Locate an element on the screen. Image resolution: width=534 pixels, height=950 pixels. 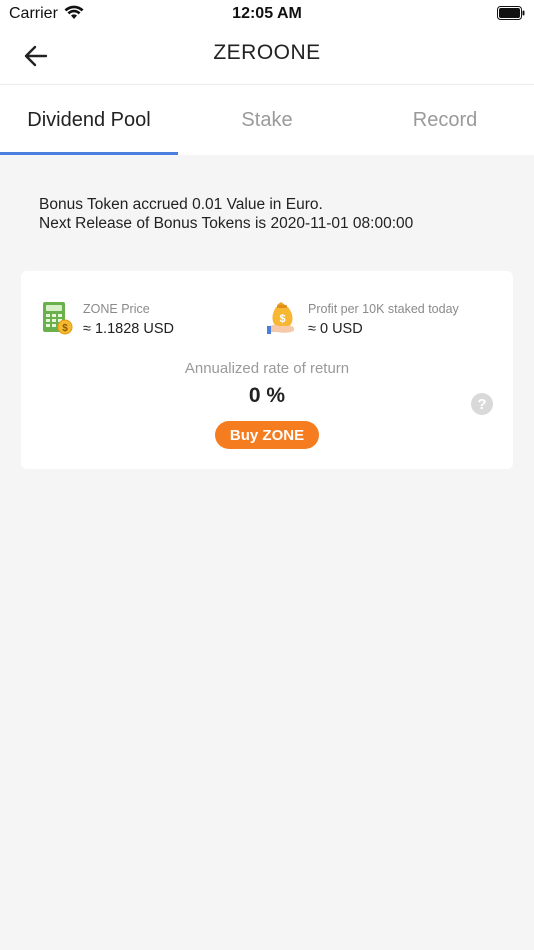
profit-value: ≈ 0 USD is located at coordinates (335, 329).